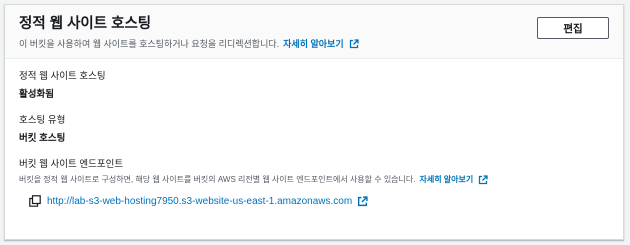  What do you see at coordinates (42, 138) in the screenshot?
I see `hosting-type-value: 버킷 호스팅` at bounding box center [42, 138].